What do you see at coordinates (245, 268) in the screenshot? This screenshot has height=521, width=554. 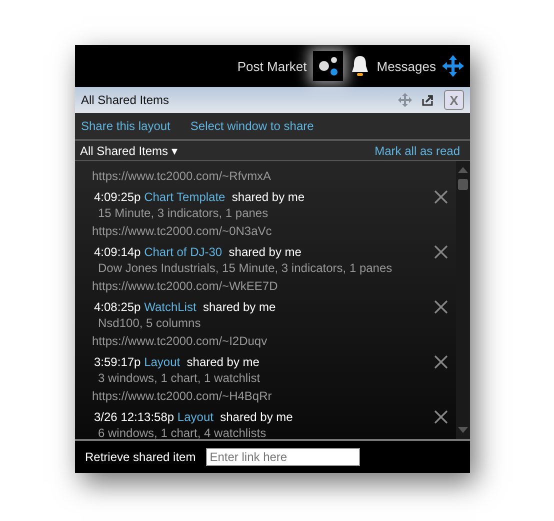 I see `item-description: Dow Jones Industrials, 15 Minute, 3 indicators, 1 panes` at bounding box center [245, 268].